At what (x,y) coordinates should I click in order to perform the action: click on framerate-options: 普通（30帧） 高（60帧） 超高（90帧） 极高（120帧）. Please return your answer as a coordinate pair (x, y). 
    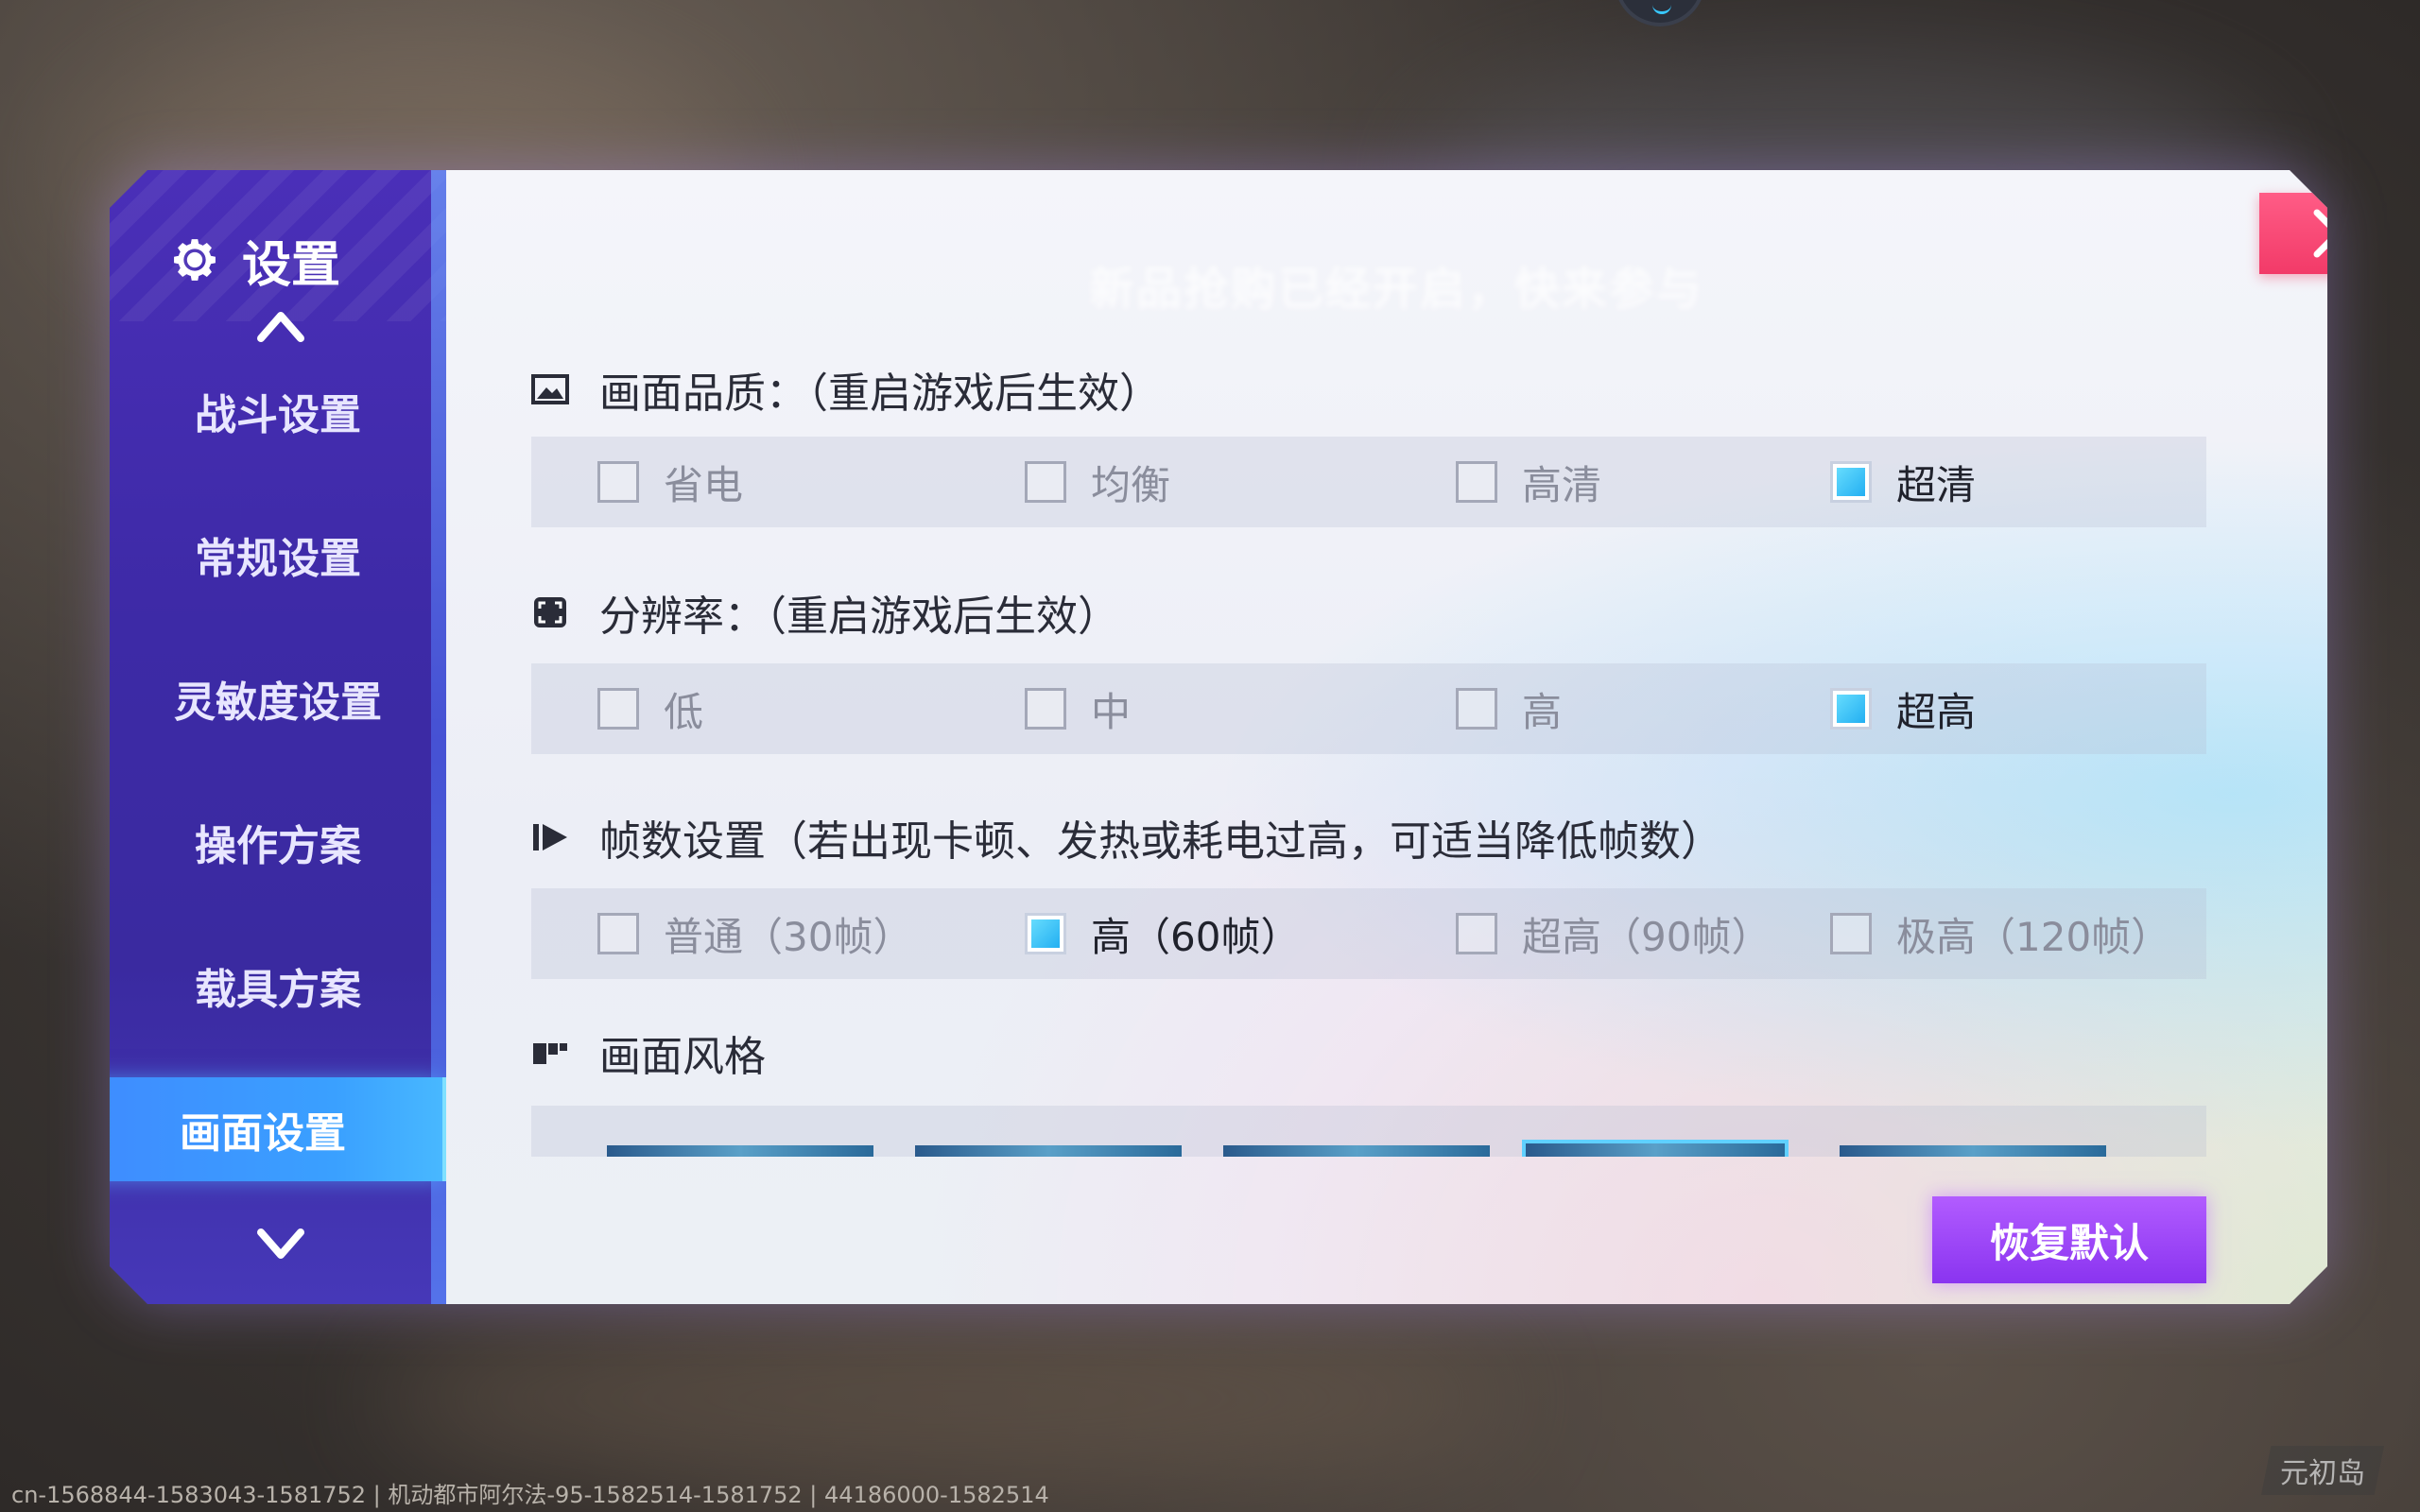
    Looking at the image, I should click on (1368, 933).